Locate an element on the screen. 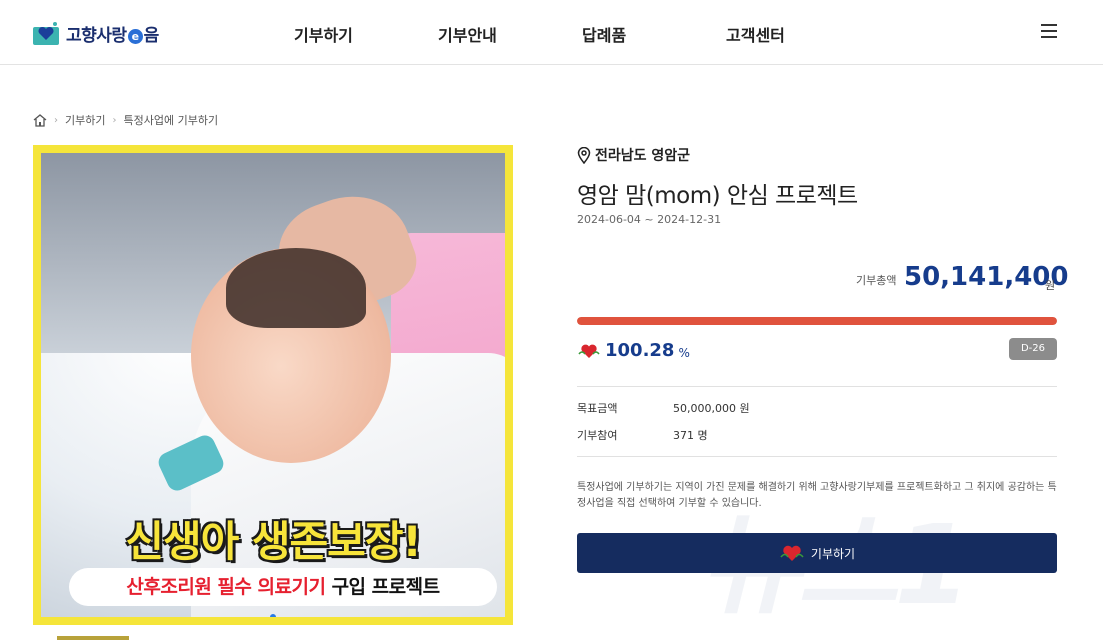 The width and height of the screenshot is (1103, 640). hero-subtitle: 산후조리원 필수 의료기기 구입 프로젝트 is located at coordinates (283, 587).